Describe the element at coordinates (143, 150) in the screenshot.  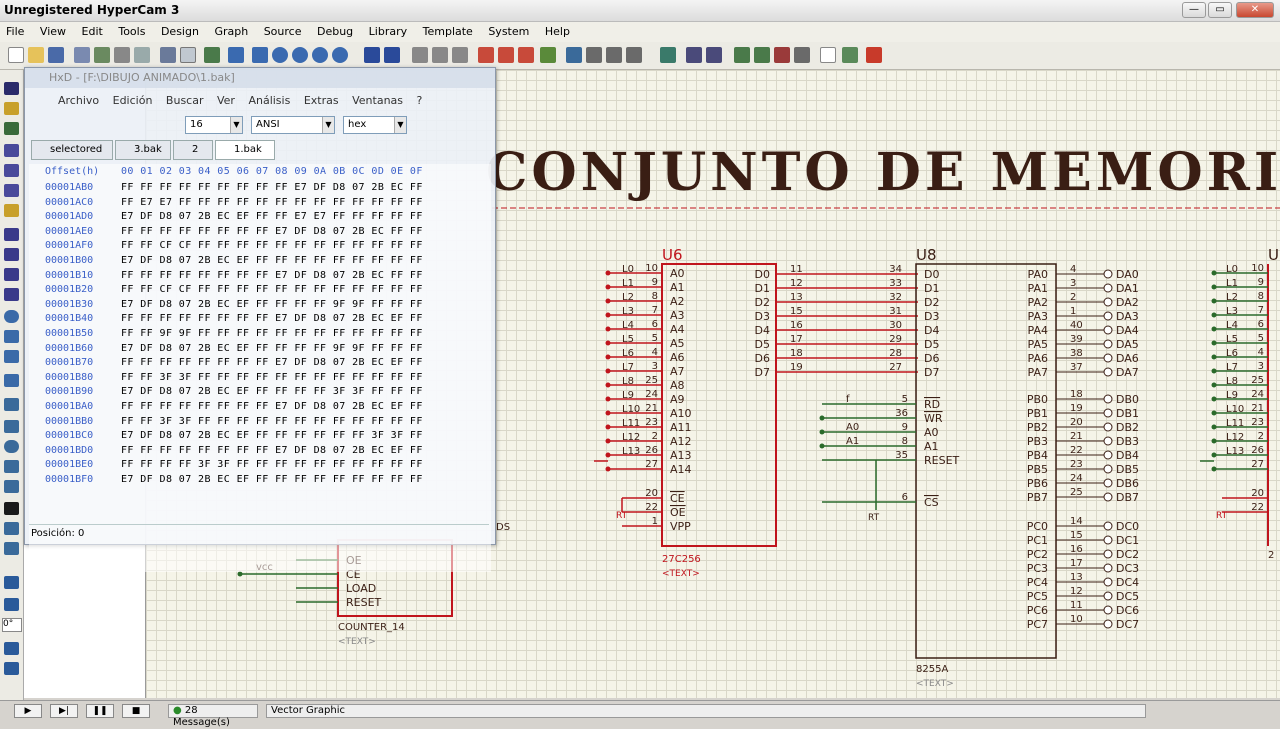
I see `hxd-tab-3bak: 3.bak` at that location.